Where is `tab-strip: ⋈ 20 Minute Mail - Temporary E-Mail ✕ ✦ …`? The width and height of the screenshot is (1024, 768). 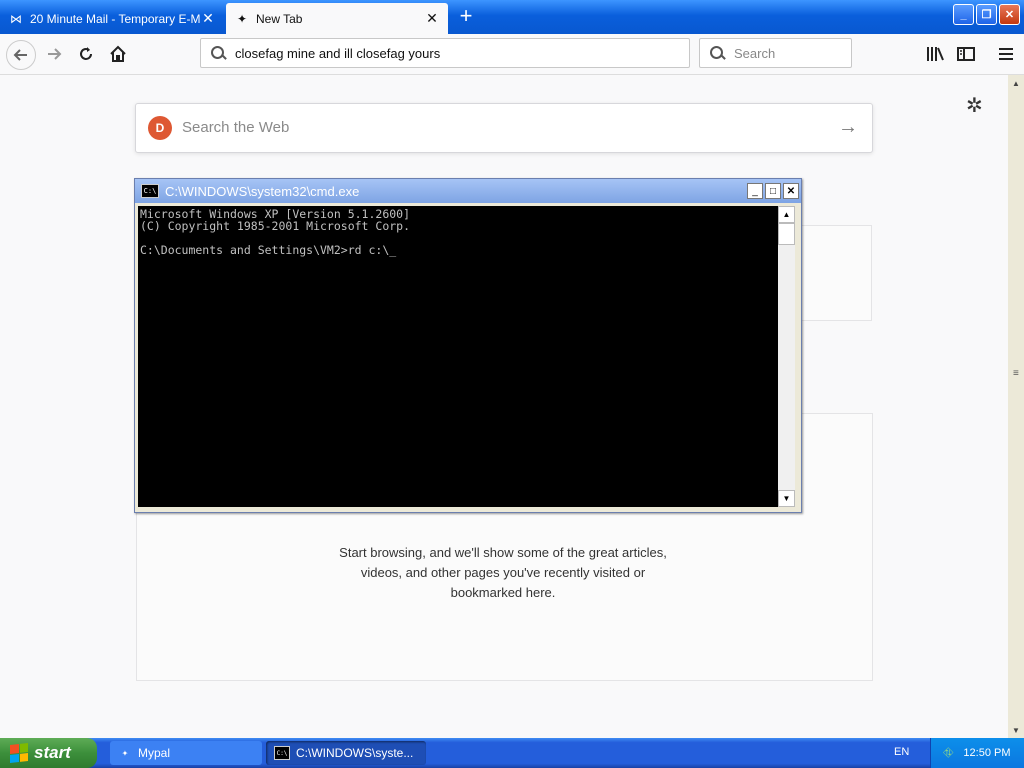
tab-strip: ⋈ 20 Minute Mail - Temporary E-Mail ✕ ✦ … is located at coordinates (512, 17).